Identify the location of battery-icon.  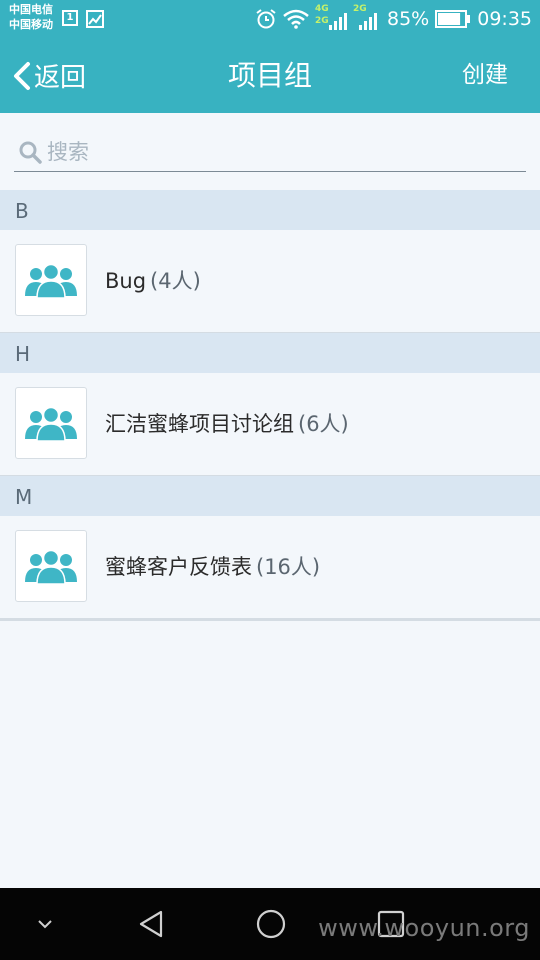
(453, 19).